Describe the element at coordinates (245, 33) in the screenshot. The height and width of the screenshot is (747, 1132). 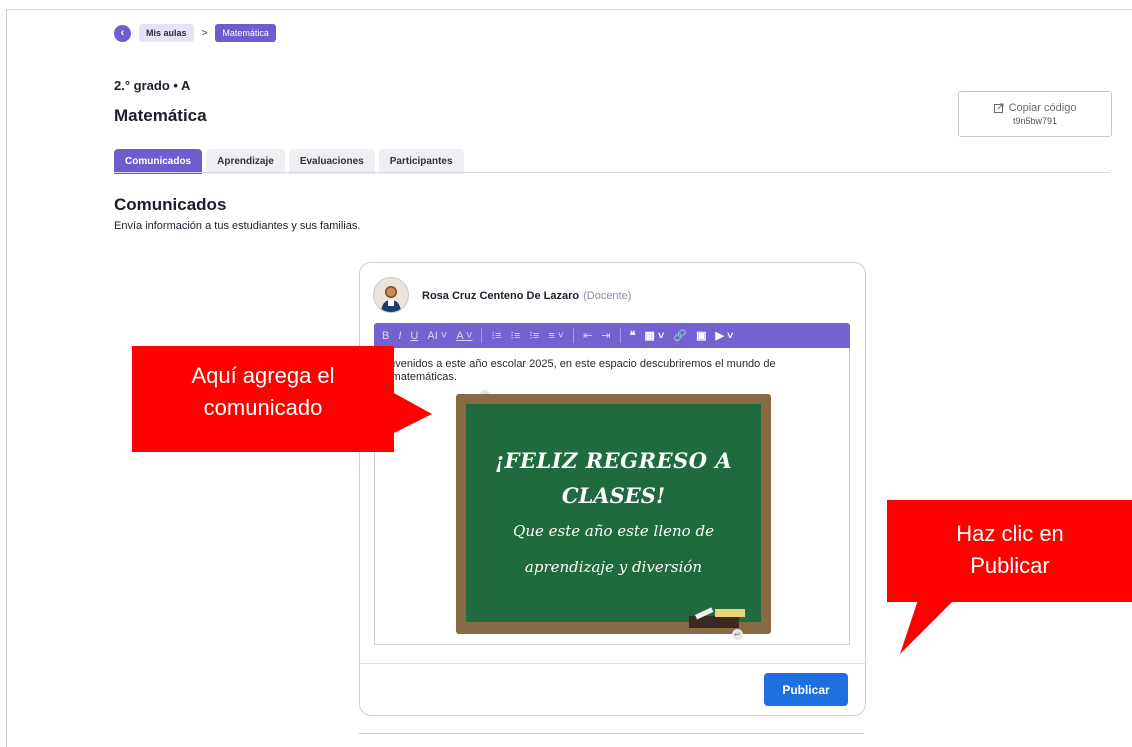
I see `breadcrumb-current: Matemática` at that location.